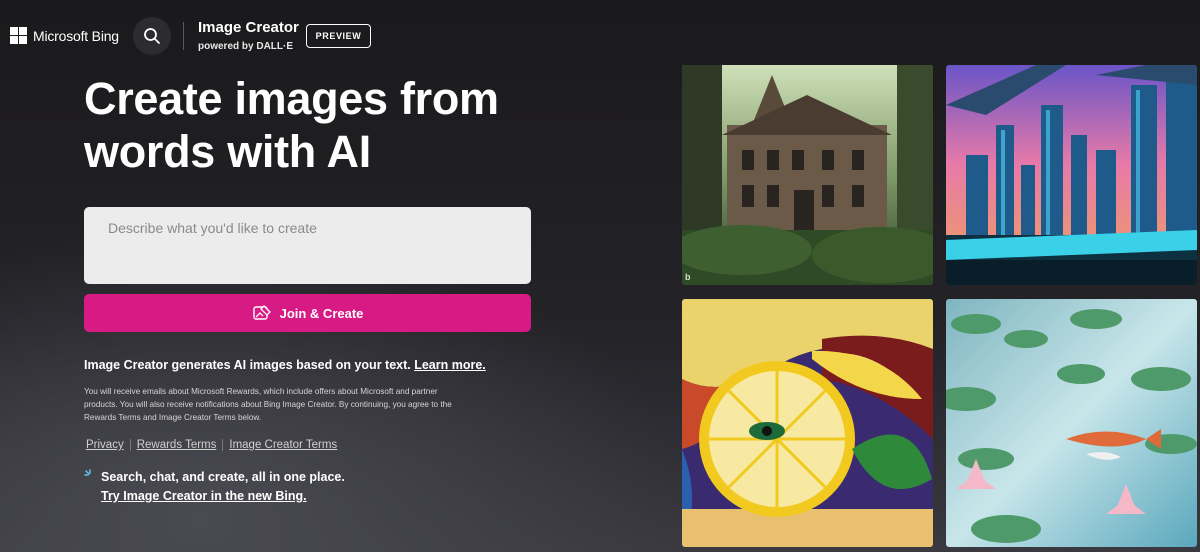  Describe the element at coordinates (76, 35) in the screenshot. I see `brand-name: Microsoft Bing` at that location.